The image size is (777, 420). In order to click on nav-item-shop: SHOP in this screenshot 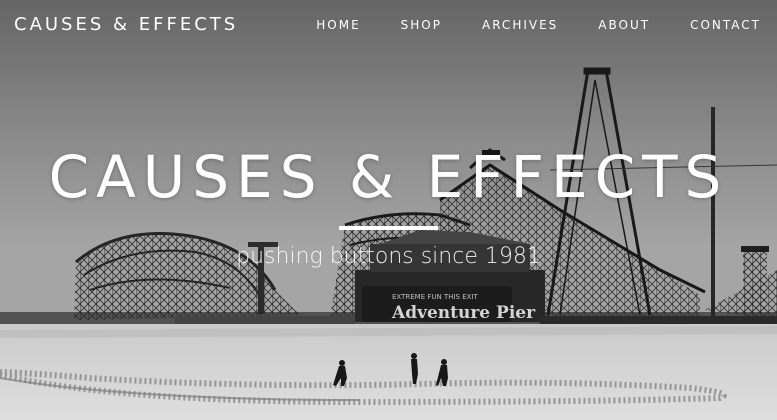, I will do `click(421, 25)`.